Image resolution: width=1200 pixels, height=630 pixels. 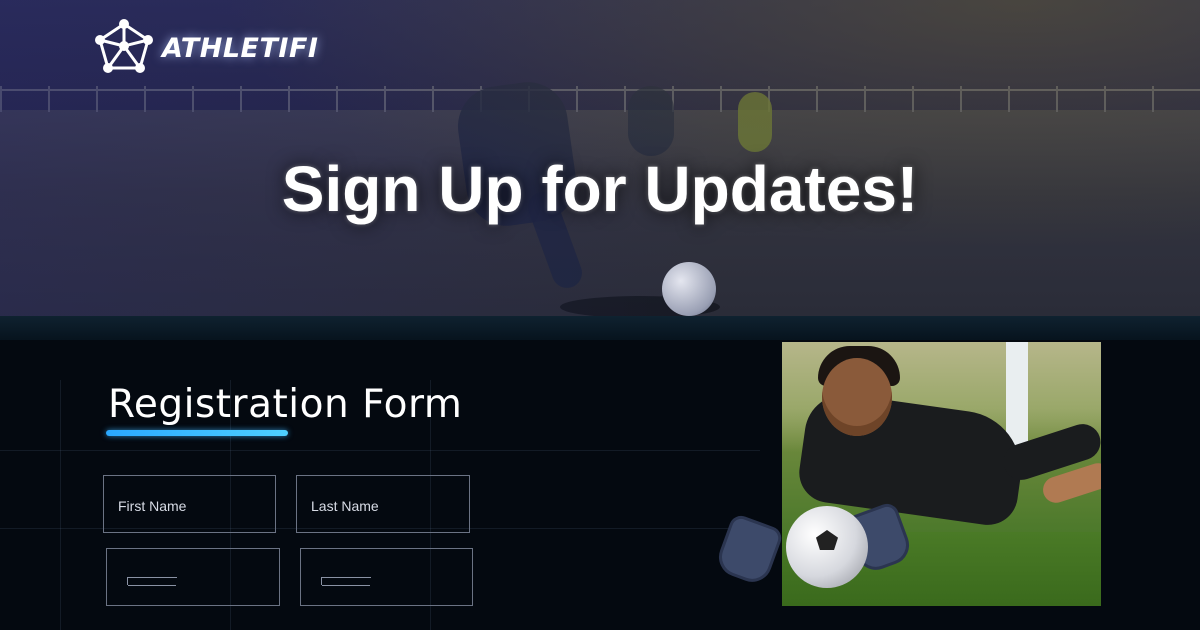 What do you see at coordinates (827, 547) in the screenshot?
I see `photo-soccer-ball` at bounding box center [827, 547].